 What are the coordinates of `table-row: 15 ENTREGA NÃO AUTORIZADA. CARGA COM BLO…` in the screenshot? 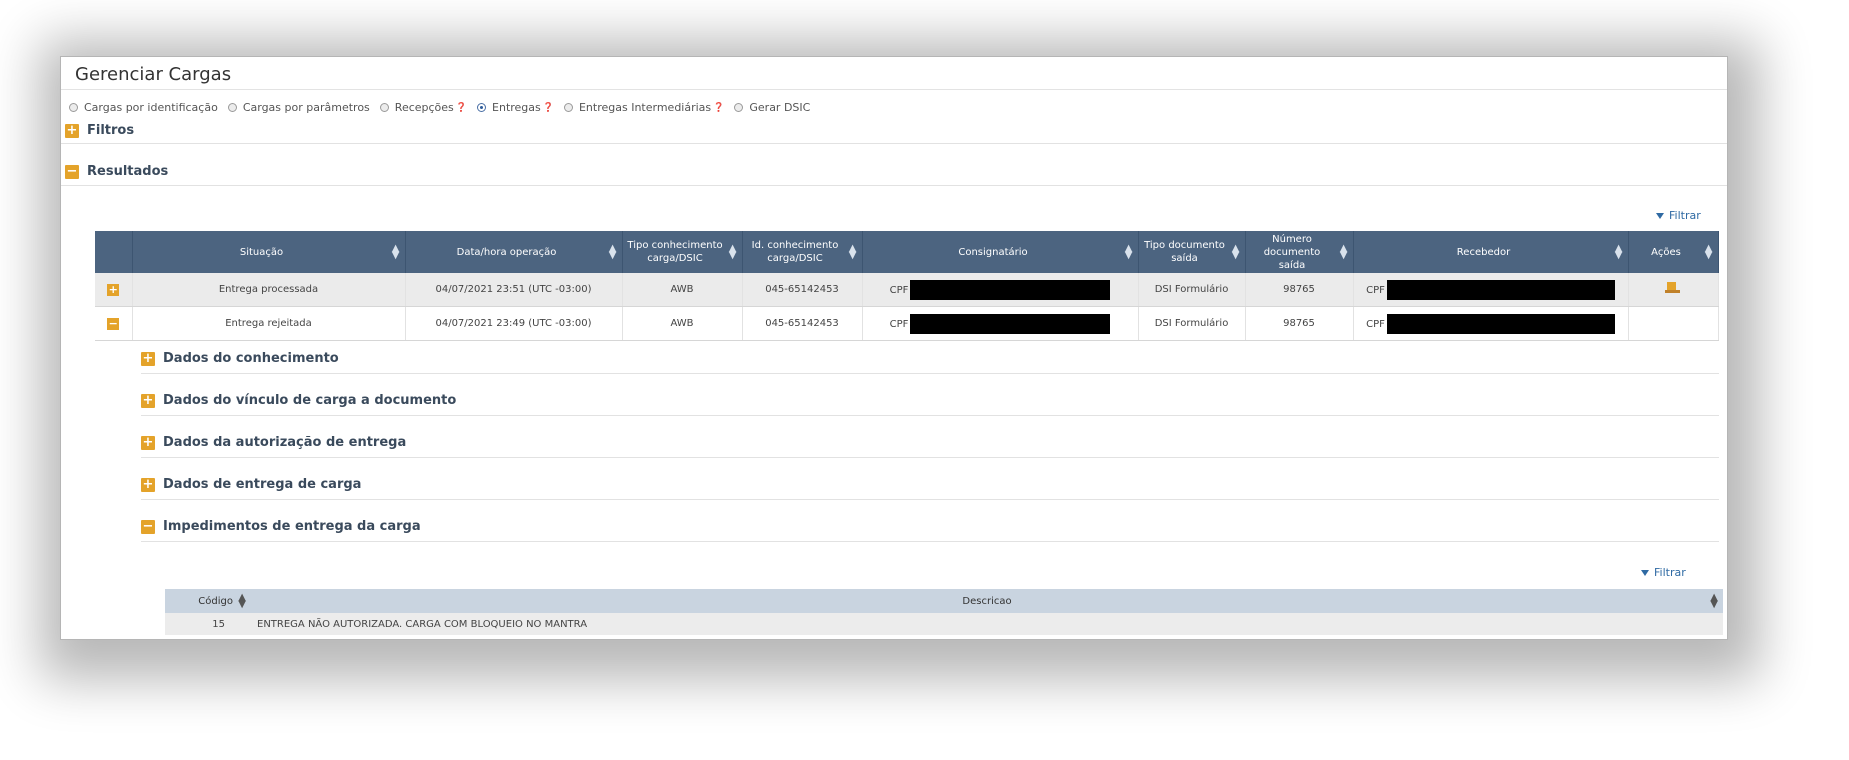 It's located at (944, 624).